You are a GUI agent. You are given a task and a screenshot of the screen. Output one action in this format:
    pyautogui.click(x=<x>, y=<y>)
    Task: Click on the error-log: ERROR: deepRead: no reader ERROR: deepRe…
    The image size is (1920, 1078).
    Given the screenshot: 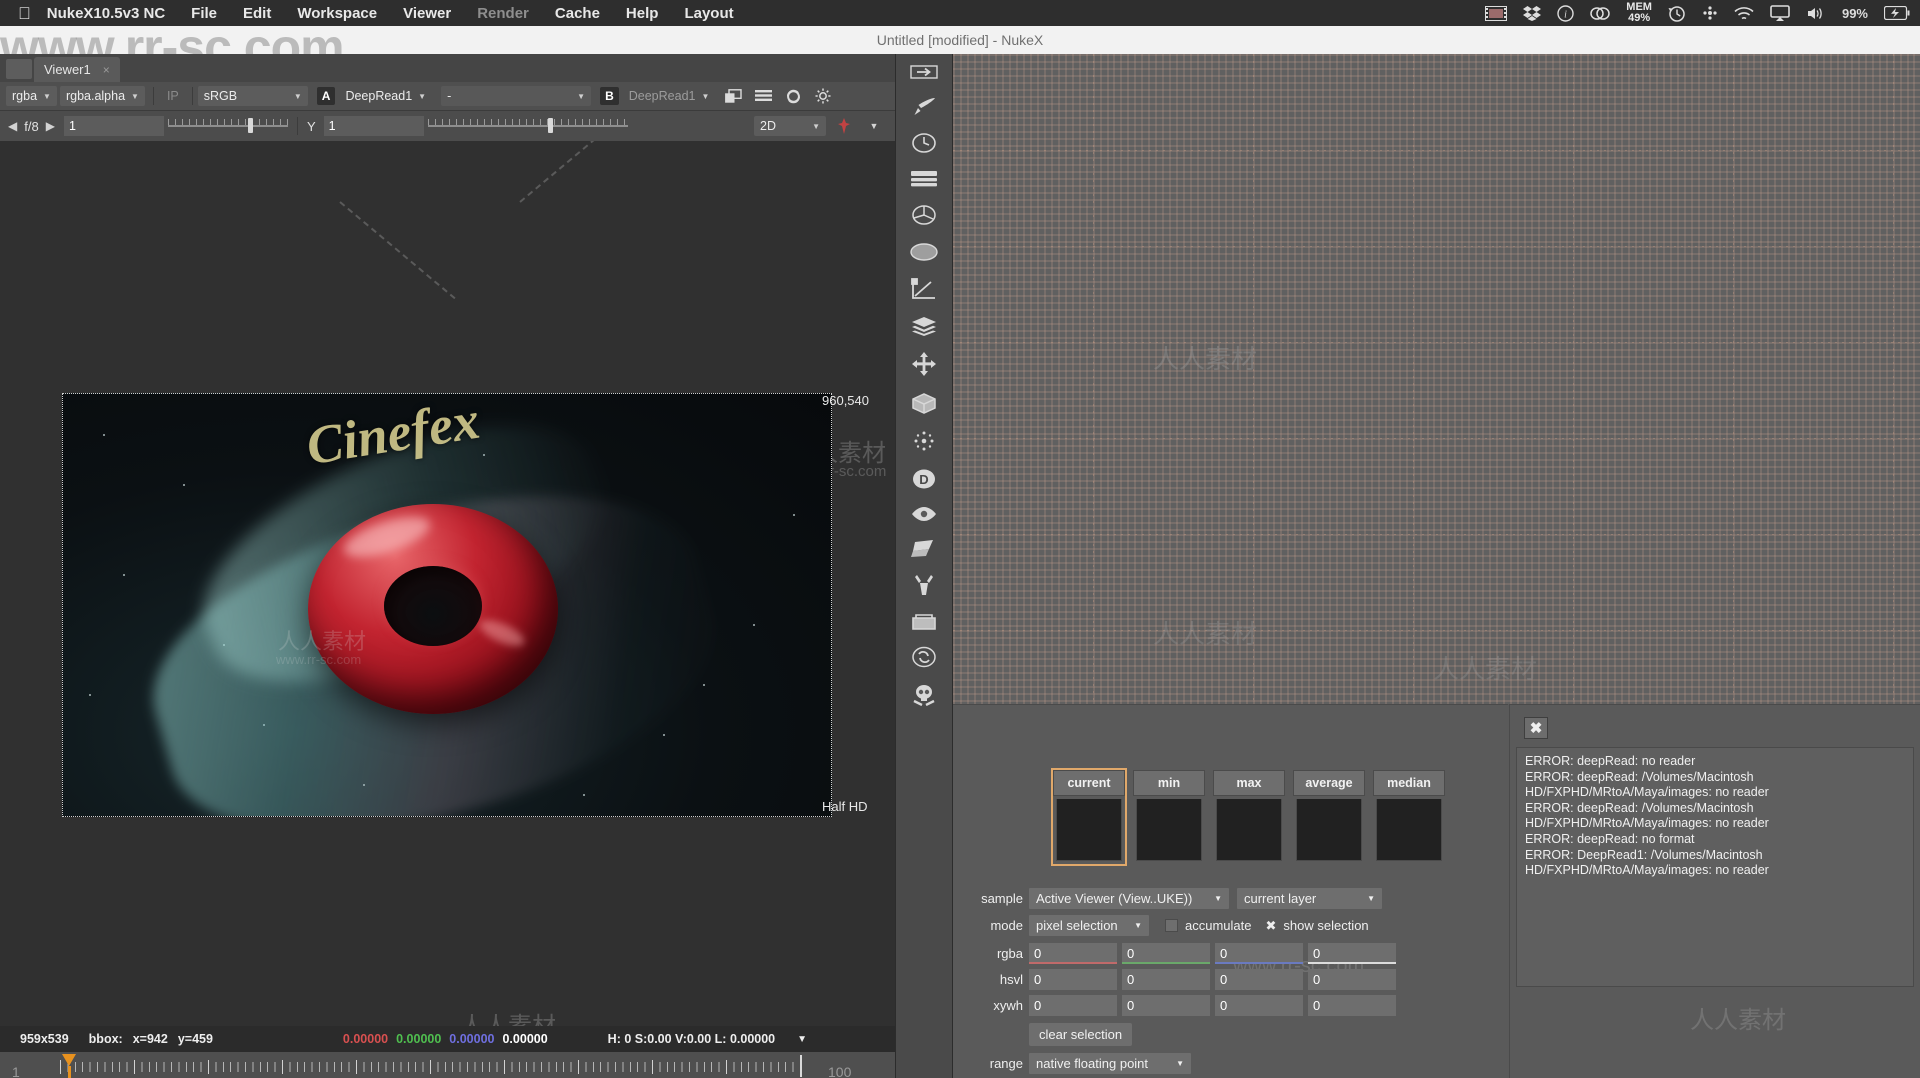 What is the action you would take?
    pyautogui.click(x=1715, y=867)
    